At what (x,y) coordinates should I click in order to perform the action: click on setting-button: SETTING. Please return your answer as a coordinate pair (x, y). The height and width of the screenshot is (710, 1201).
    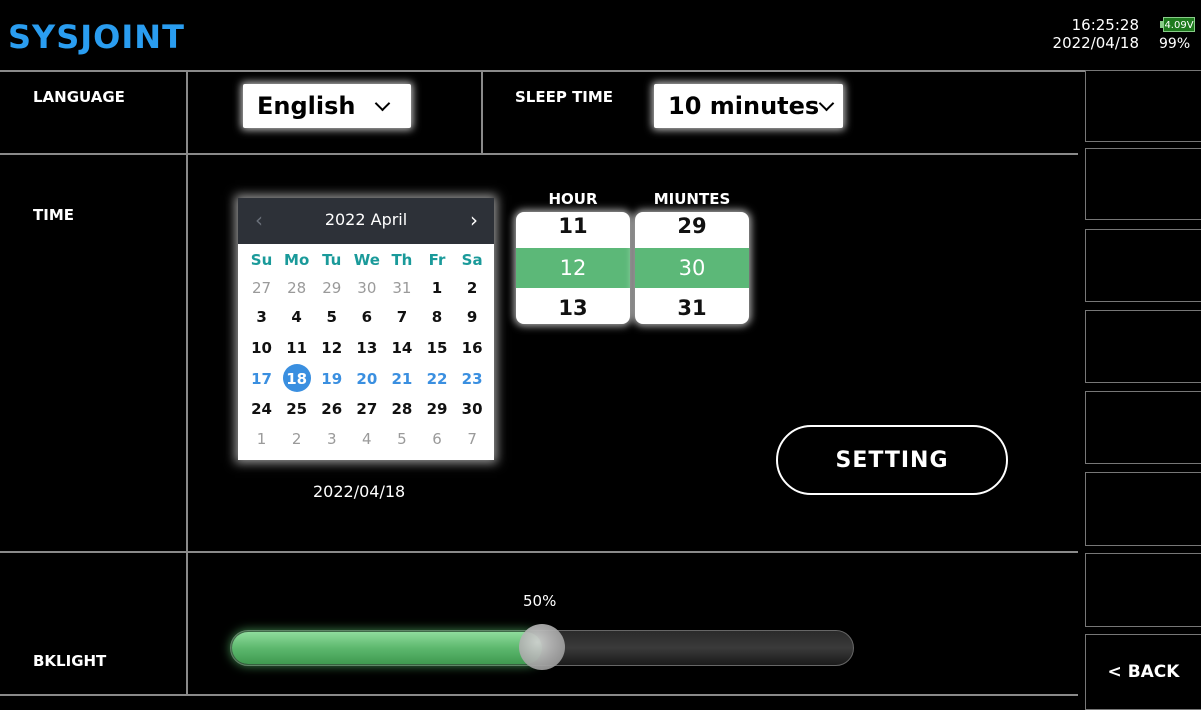
    Looking at the image, I should click on (892, 460).